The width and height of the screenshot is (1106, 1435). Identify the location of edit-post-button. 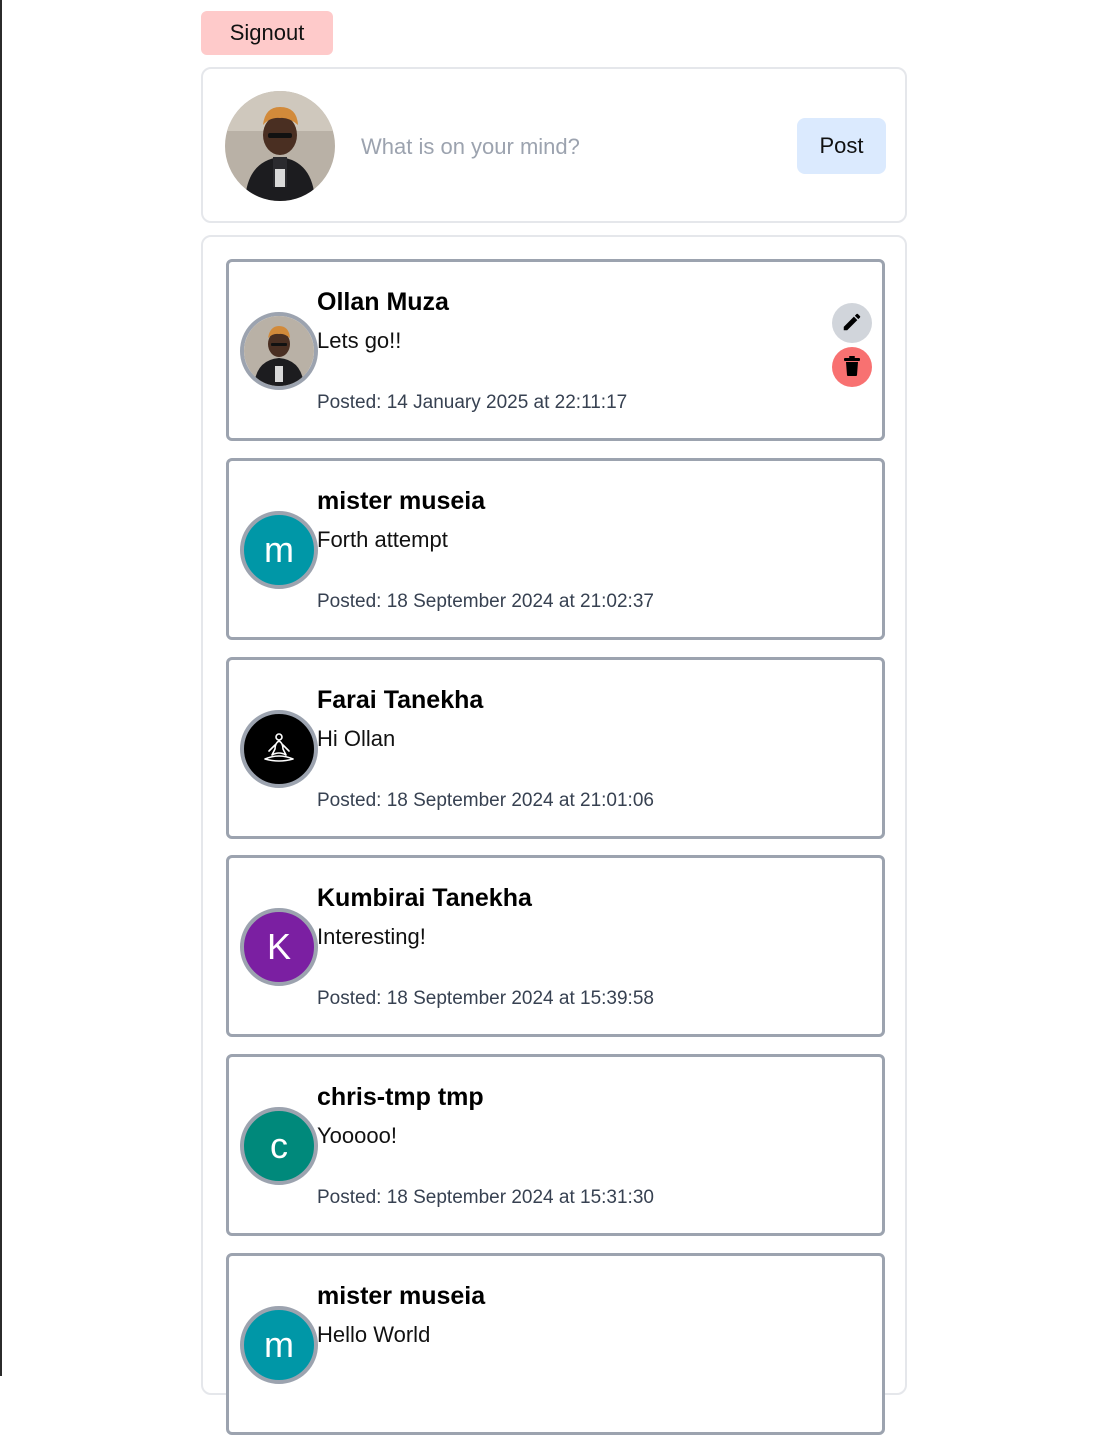
(852, 323).